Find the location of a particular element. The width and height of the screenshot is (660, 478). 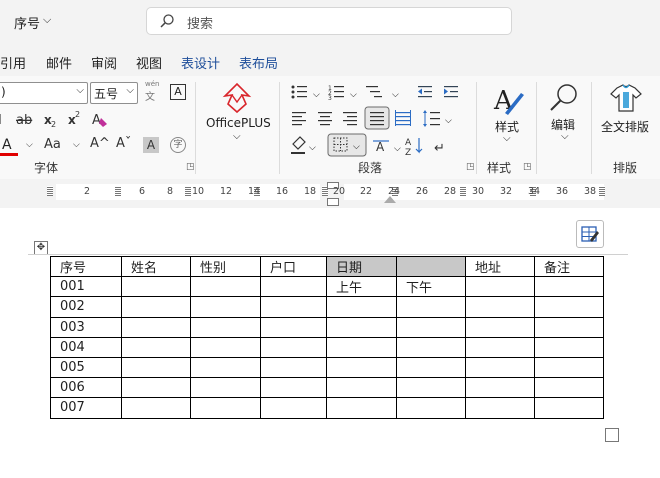

right-indent-marker is located at coordinates (390, 199).